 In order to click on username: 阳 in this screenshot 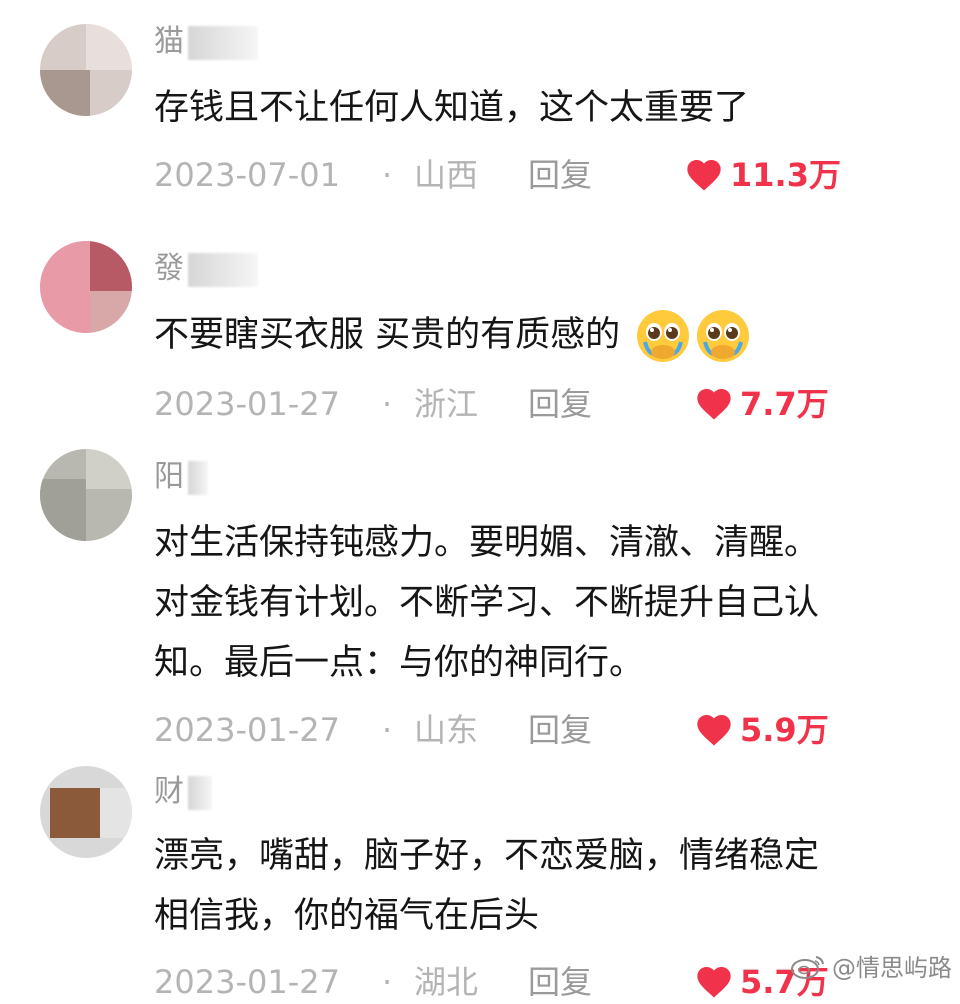, I will do `click(181, 477)`.